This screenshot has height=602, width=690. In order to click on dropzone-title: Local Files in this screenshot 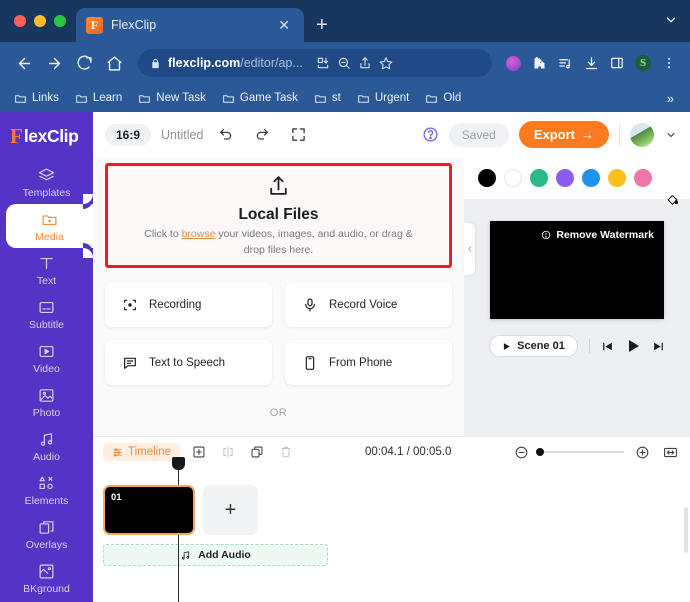, I will do `click(278, 215)`.